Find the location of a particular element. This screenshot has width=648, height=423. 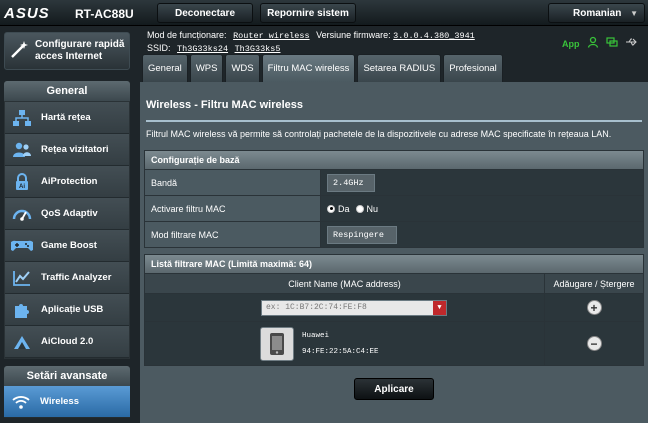

sidebar-item-wireless: Wireless is located at coordinates (67, 402).